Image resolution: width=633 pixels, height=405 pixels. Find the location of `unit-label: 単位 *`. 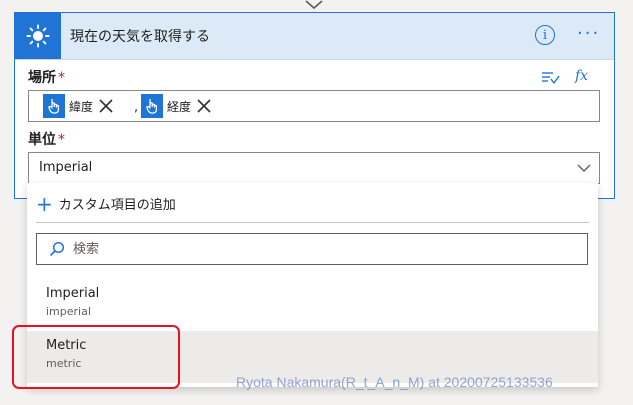

unit-label: 単位 * is located at coordinates (46, 139).